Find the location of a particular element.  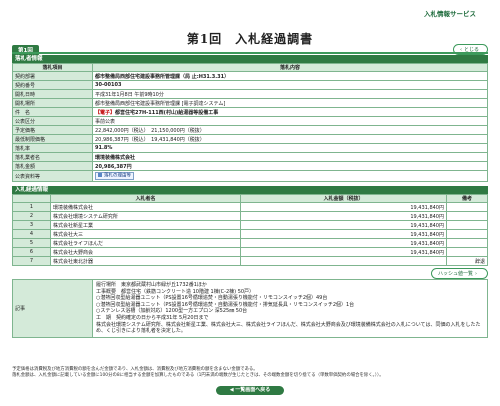

bid-no: 6 is located at coordinates (31, 252).